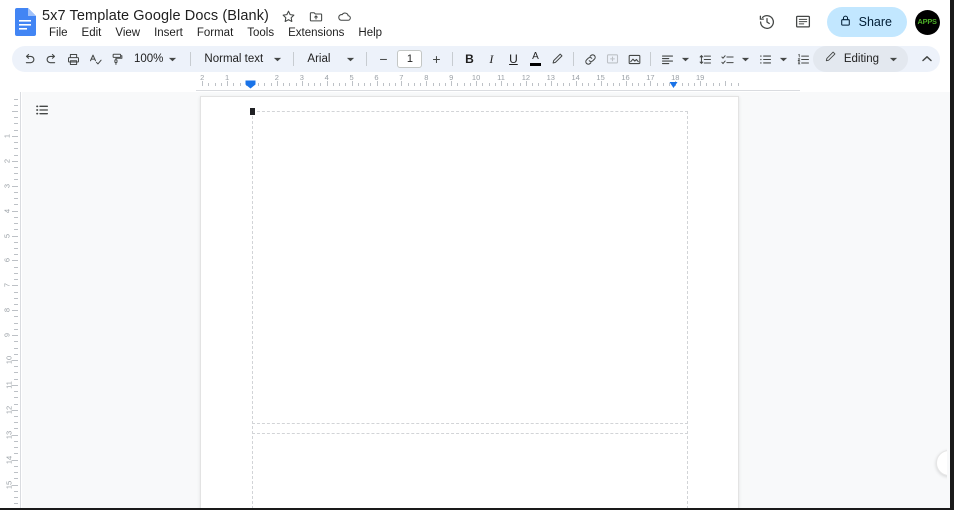 This screenshot has width=954, height=510. I want to click on menu-format: Format, so click(215, 33).